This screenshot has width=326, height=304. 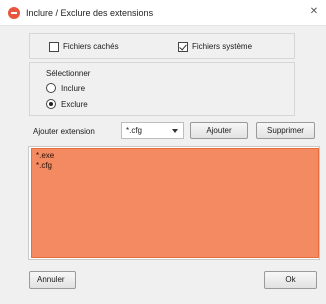 What do you see at coordinates (64, 131) in the screenshot?
I see `add-extension-label: Ajouter extension` at bounding box center [64, 131].